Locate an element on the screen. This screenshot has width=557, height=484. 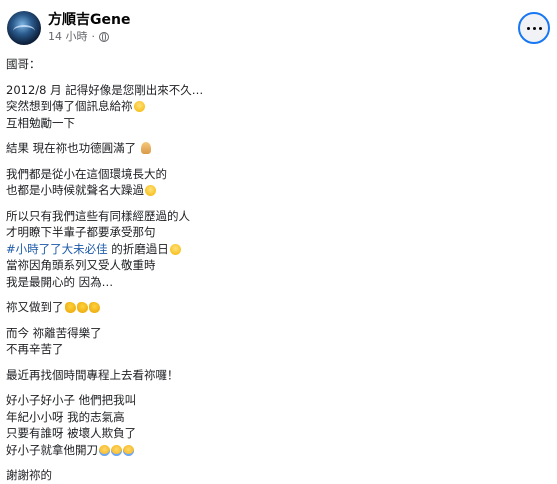
post-line: 國哥： is located at coordinates (23, 64).